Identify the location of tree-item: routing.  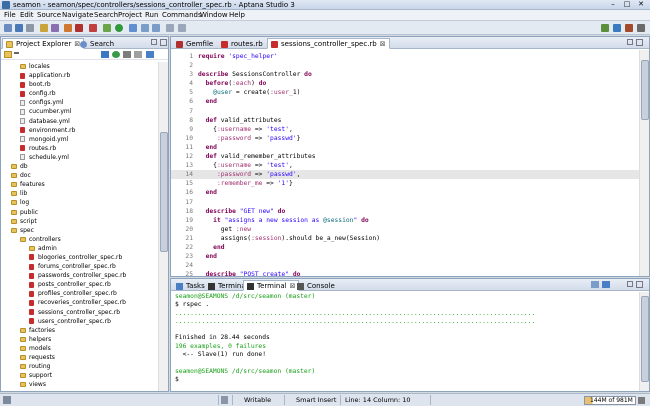
(80, 366).